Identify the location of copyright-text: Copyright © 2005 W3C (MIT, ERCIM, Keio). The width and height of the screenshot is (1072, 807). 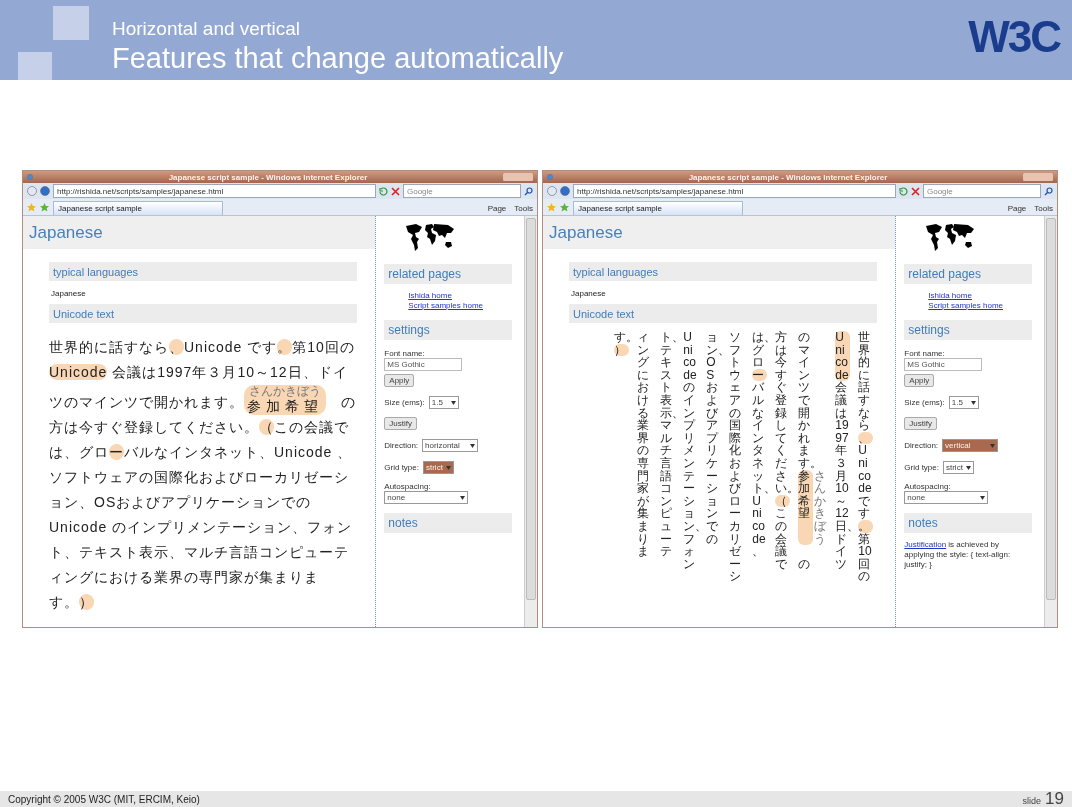
(104, 799).